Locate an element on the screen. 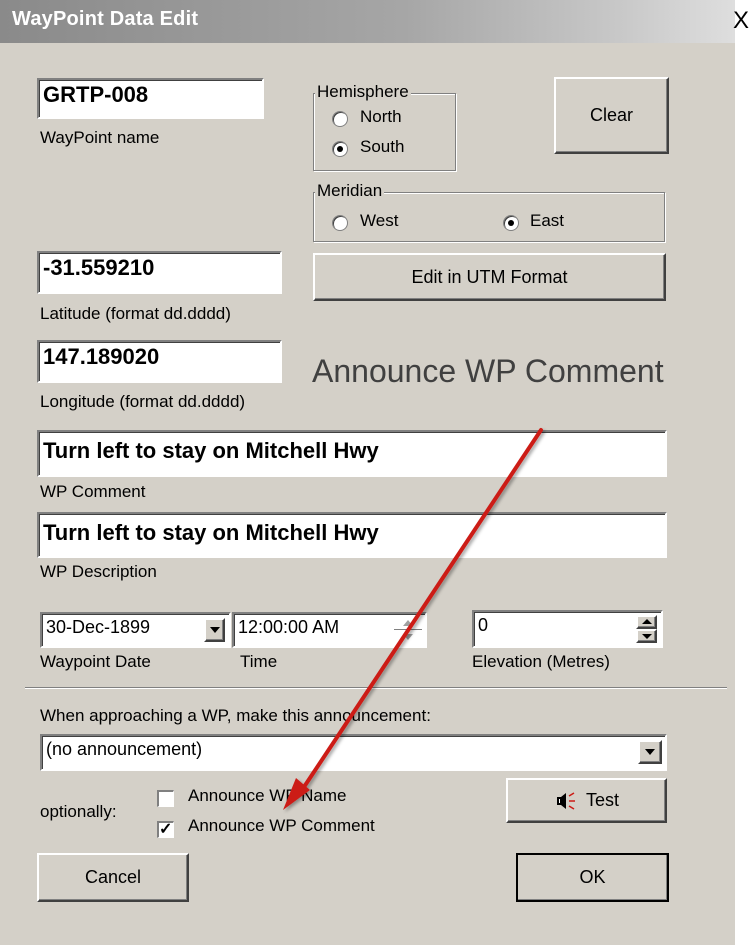 Image resolution: width=752 pixels, height=945 pixels. edit-utm-button: Edit in UTM Format is located at coordinates (489, 277).